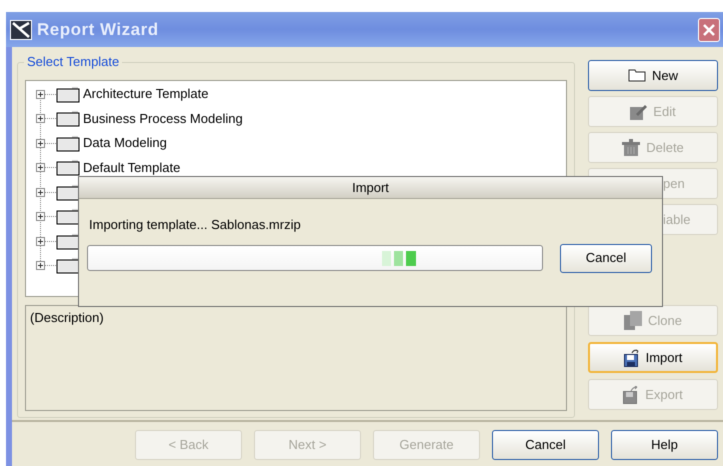  I want to click on group-label: Select Template, so click(73, 62).